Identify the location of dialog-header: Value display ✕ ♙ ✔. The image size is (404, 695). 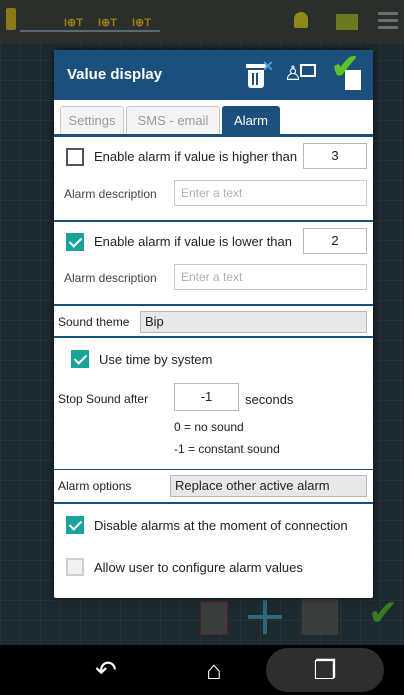
(213, 75).